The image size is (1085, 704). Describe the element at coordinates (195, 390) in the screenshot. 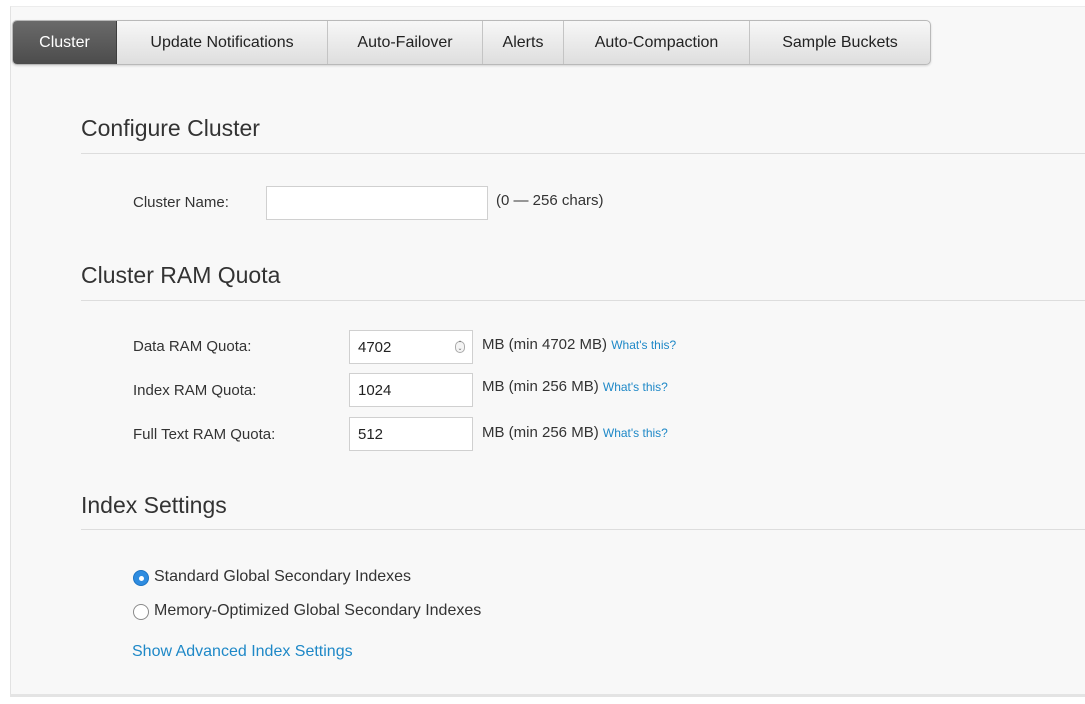

I see `index-ram-quota-label: Index RAM Quota:` at that location.